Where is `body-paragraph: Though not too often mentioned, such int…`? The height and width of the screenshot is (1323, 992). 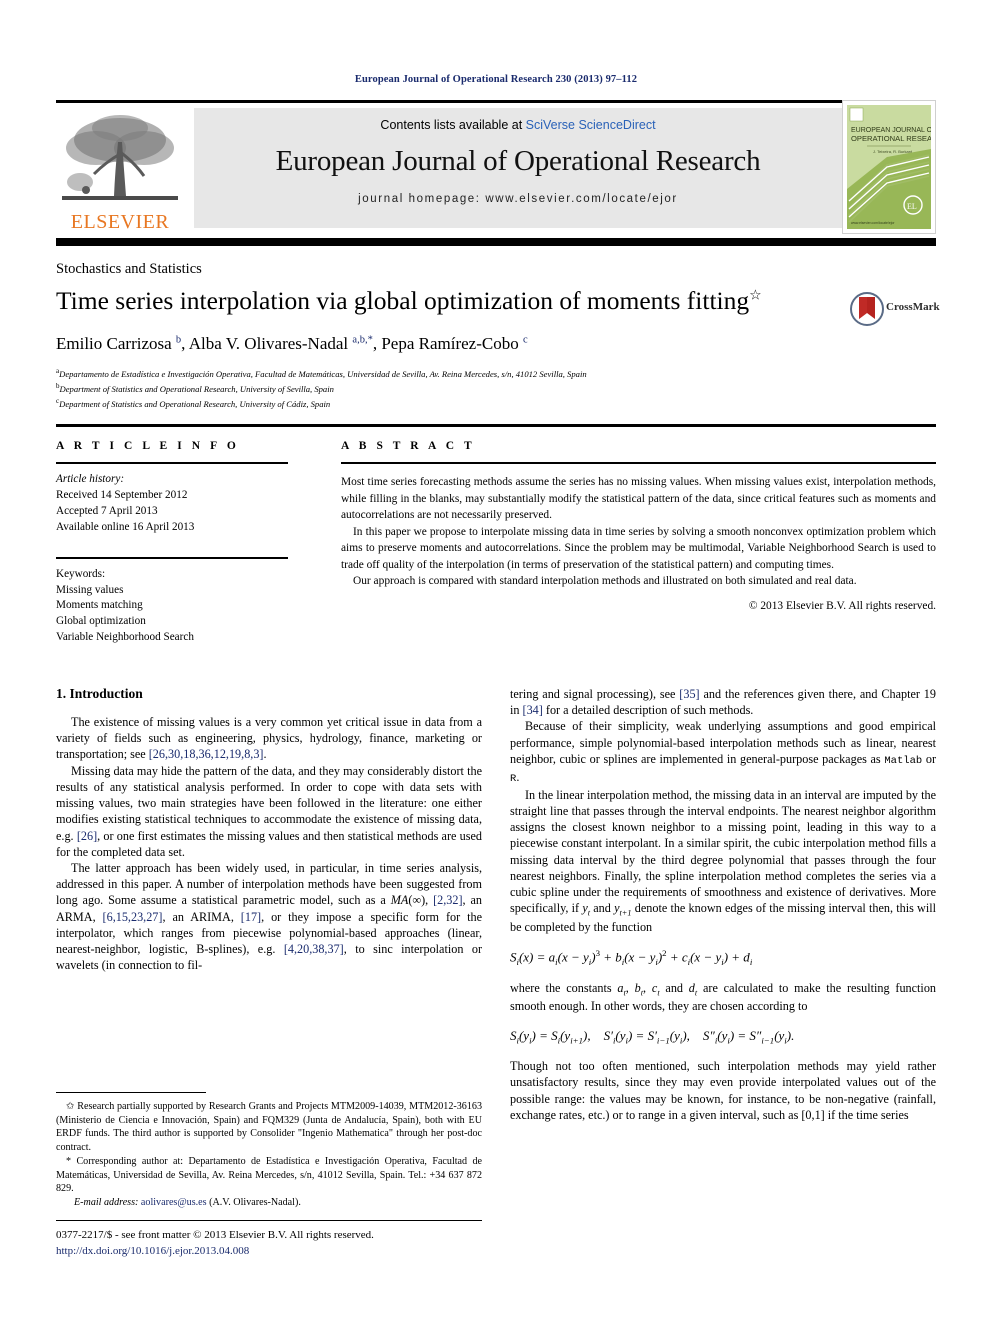
body-paragraph: Though not too often mentioned, such int… is located at coordinates (723, 1090).